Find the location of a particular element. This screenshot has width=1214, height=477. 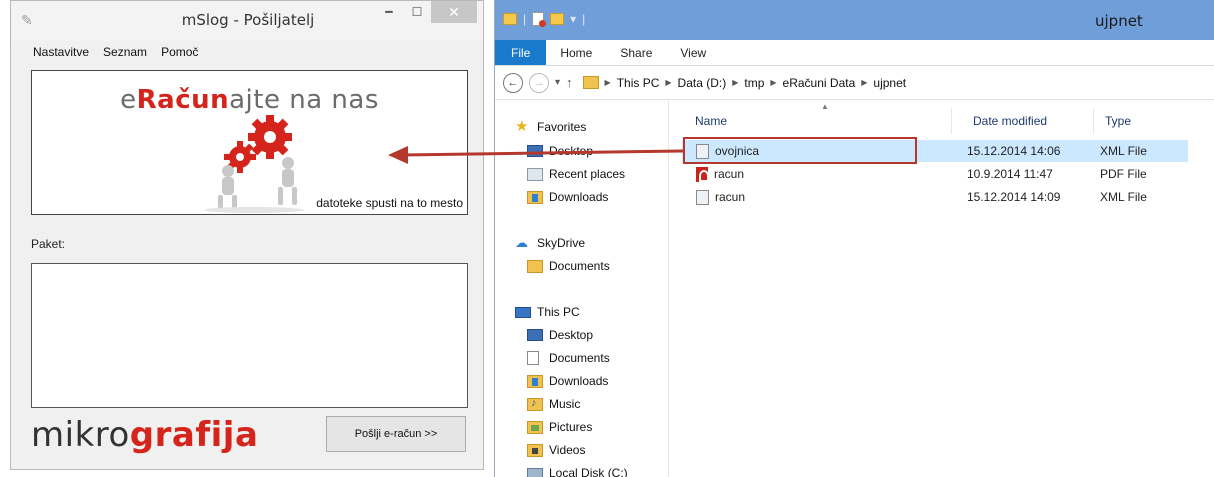

minimize-icon: ━ is located at coordinates (389, 12).